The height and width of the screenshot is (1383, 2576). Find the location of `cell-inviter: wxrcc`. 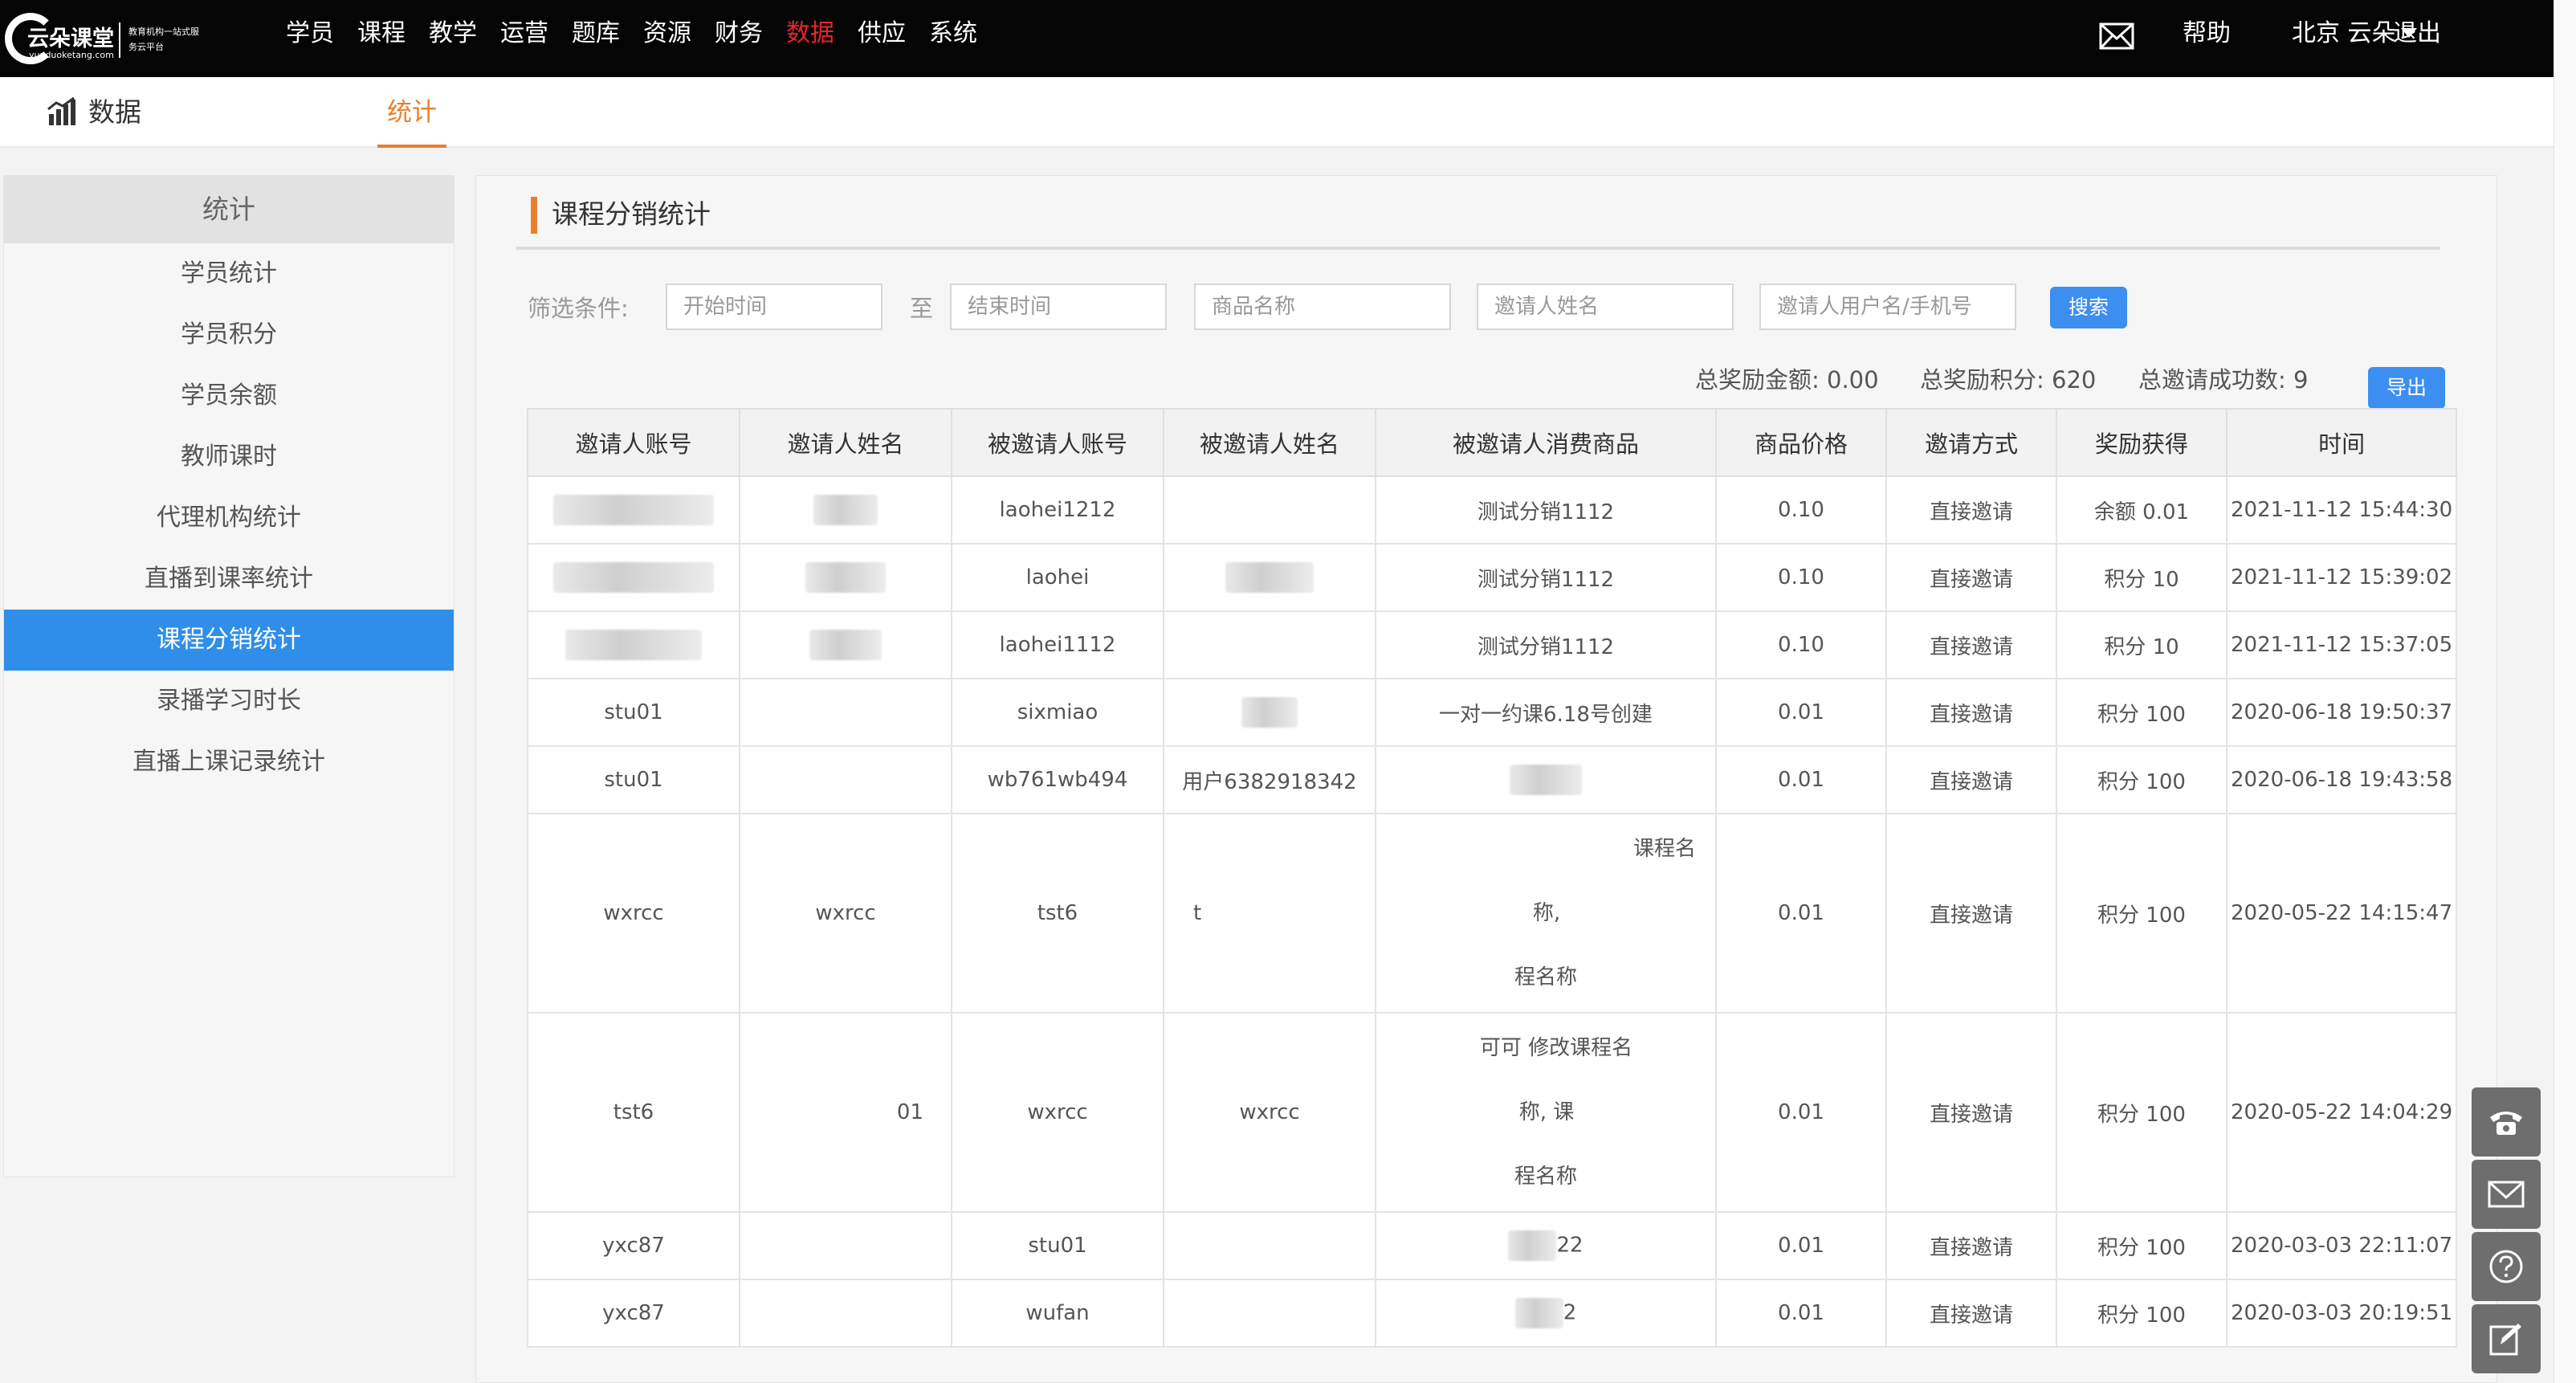

cell-inviter: wxrcc is located at coordinates (633, 913).